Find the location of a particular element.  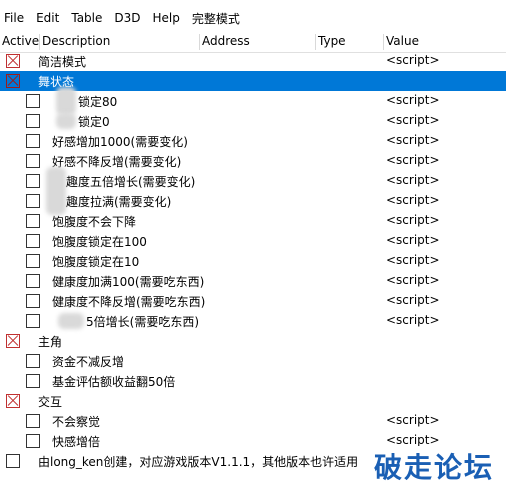

menu-help: Help is located at coordinates (166, 18).